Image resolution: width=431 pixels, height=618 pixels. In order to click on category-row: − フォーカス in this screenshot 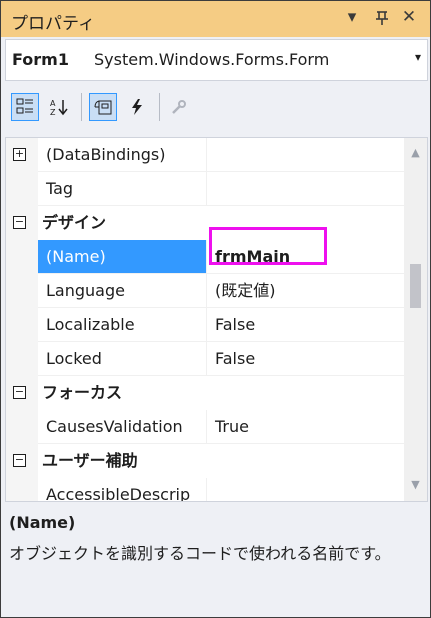, I will do `click(205, 393)`.